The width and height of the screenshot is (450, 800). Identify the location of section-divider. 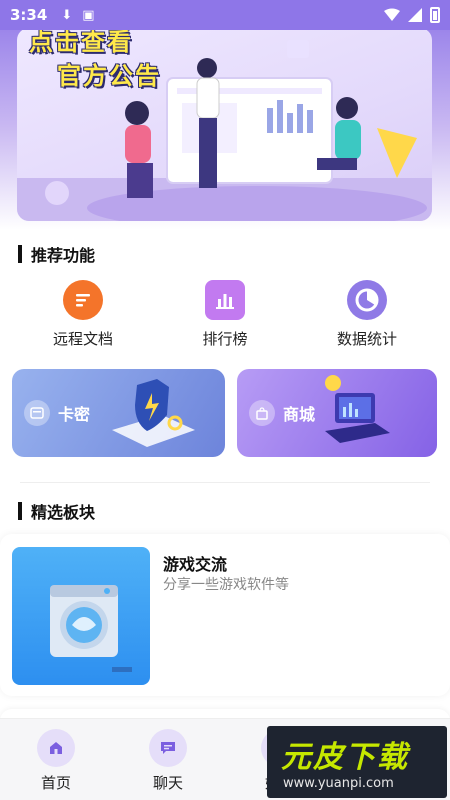
(225, 482).